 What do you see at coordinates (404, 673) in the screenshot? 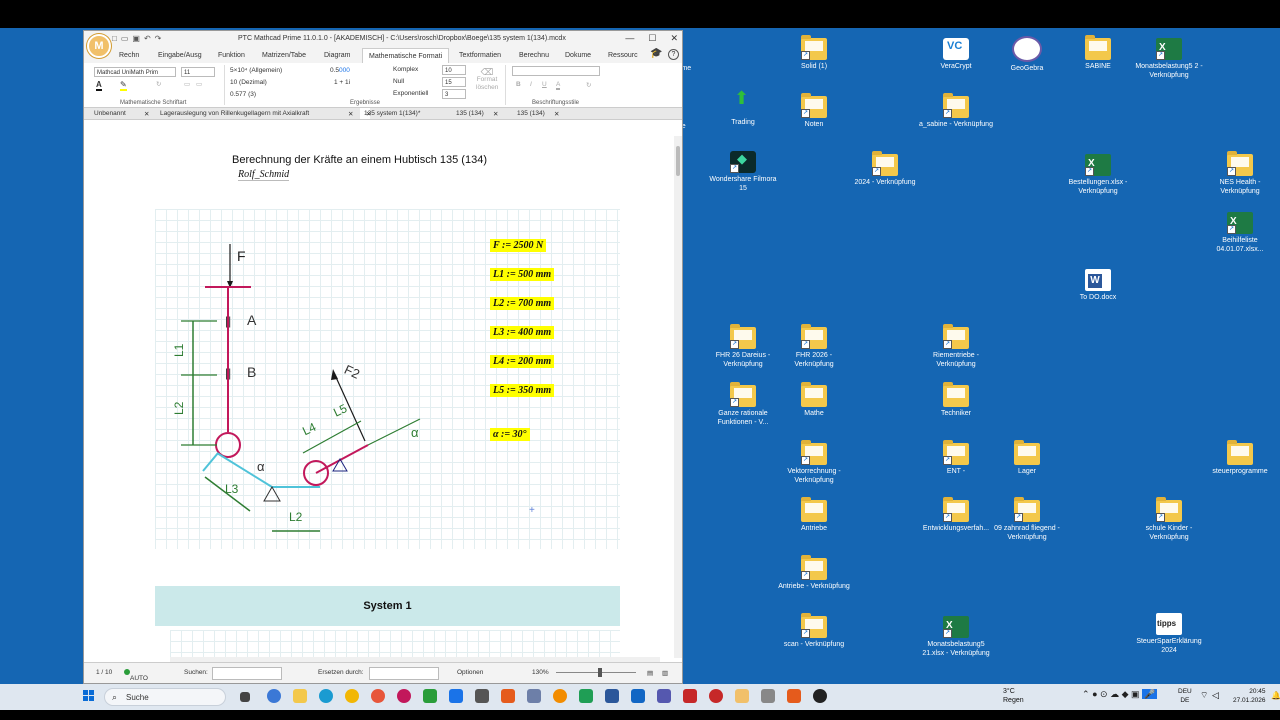
I see `replace-input` at bounding box center [404, 673].